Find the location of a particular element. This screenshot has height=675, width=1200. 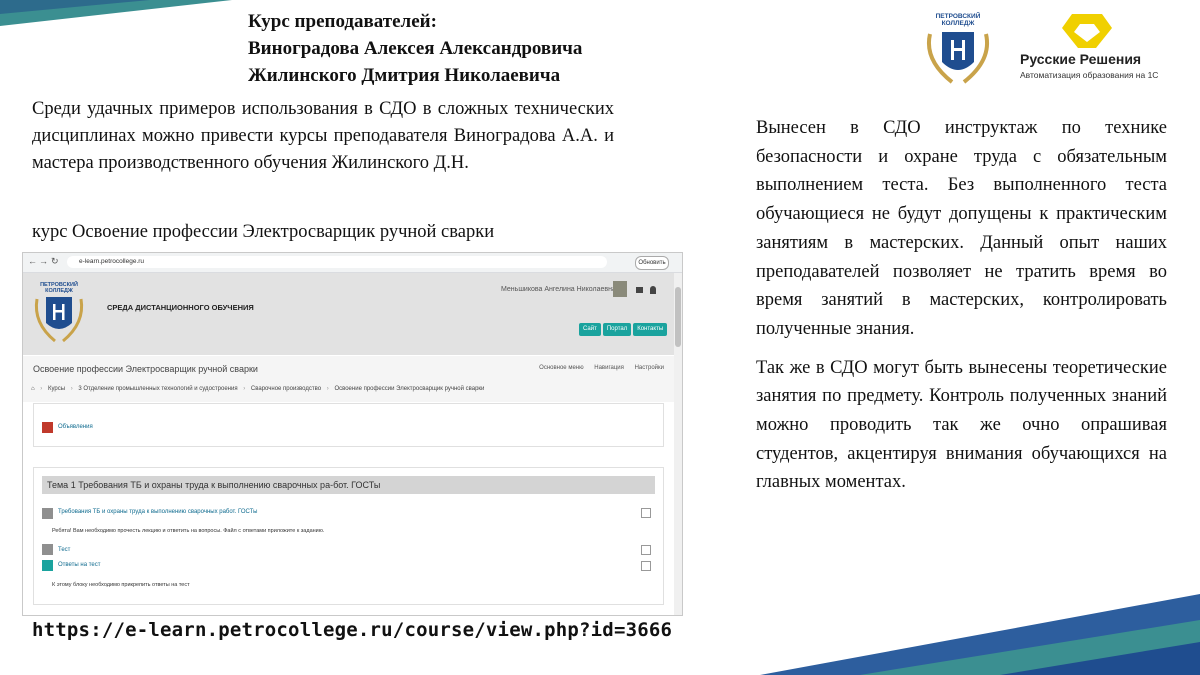

college-logo: ПЕТРОВСКИЙ КОЛЛЕДЖ is located at coordinates (958, 47).